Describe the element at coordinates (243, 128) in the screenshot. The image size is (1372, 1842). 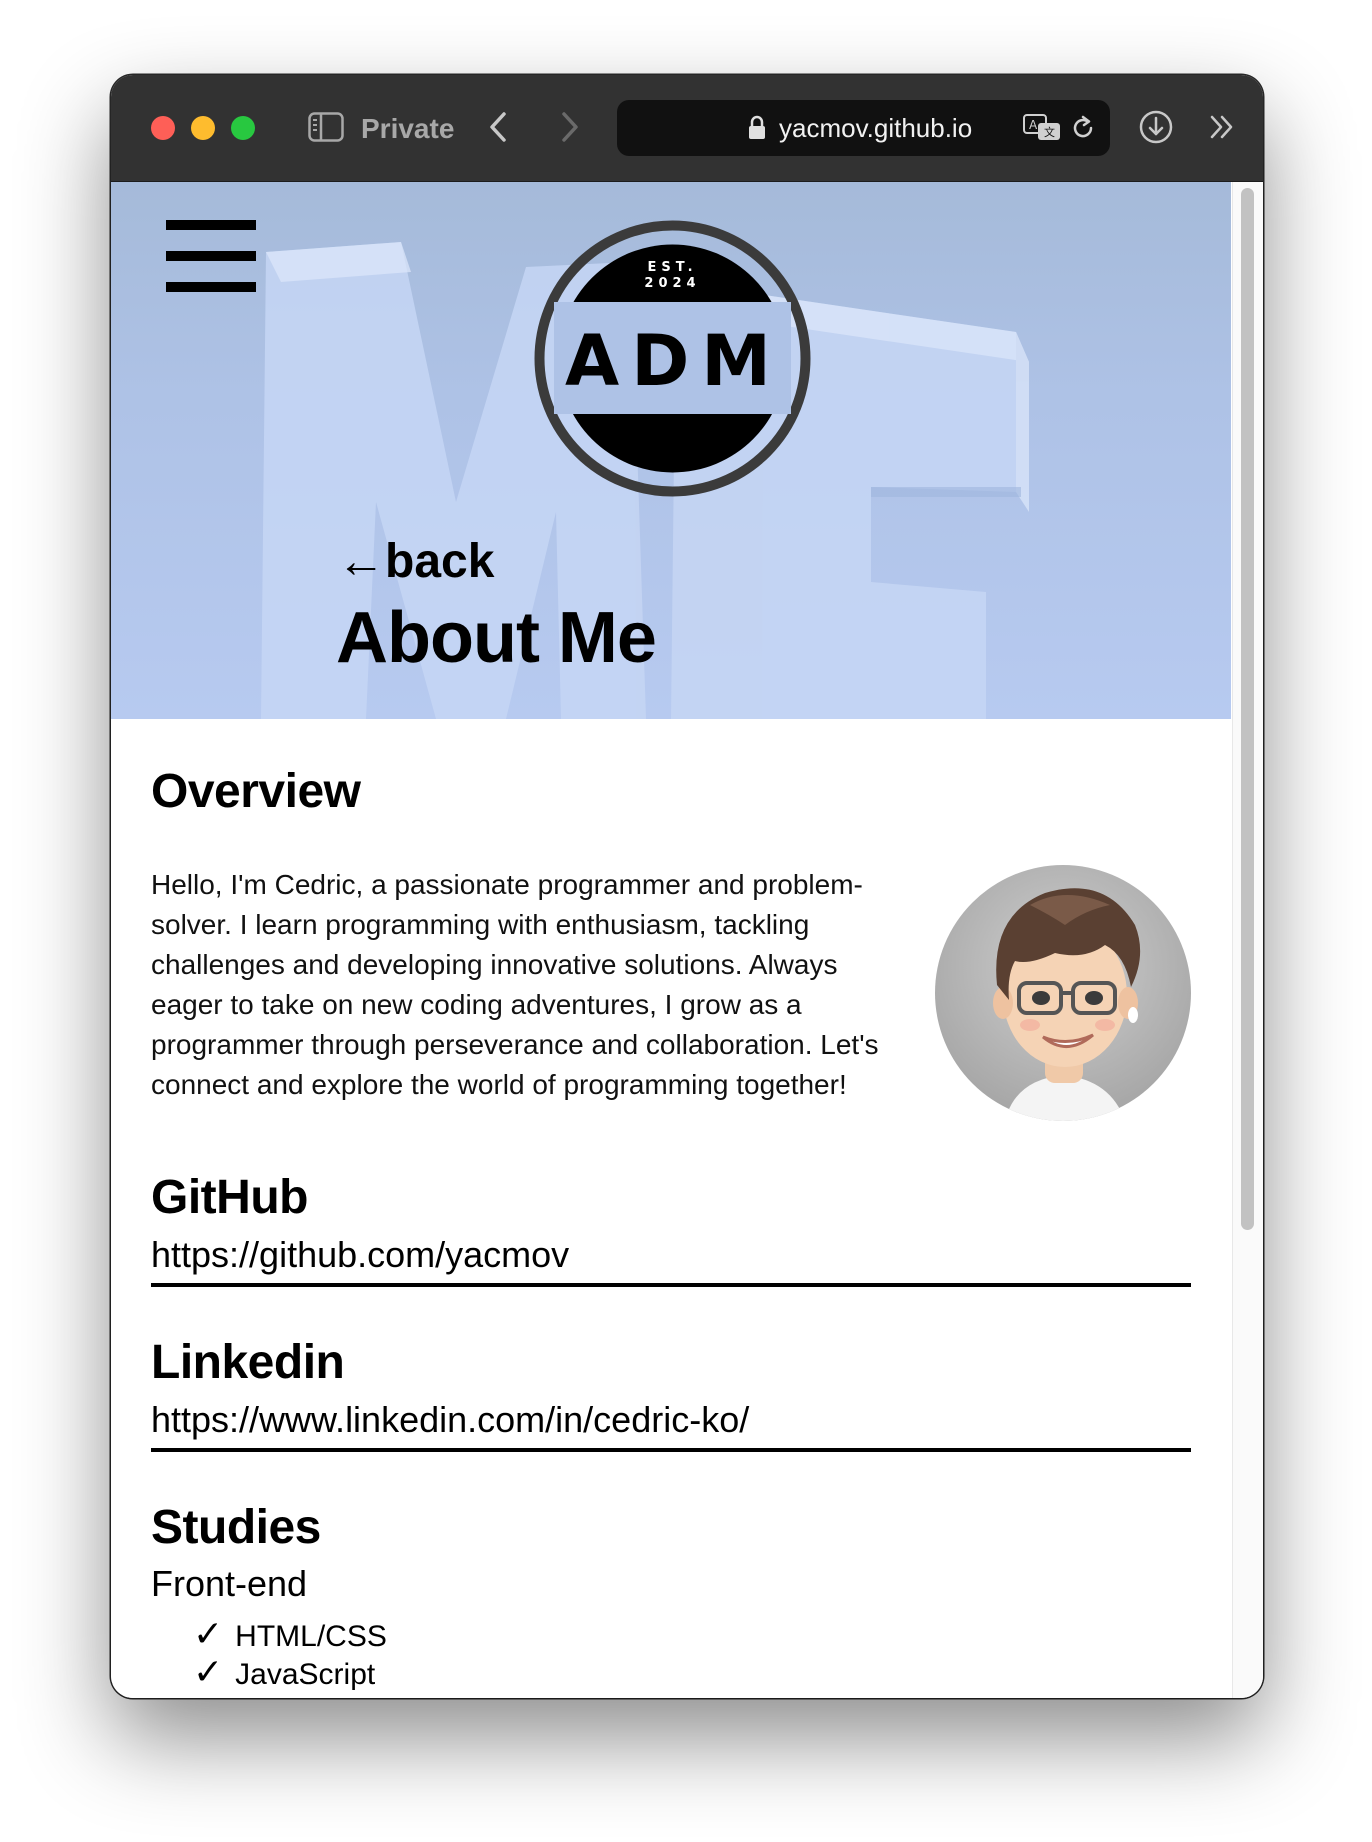
I see `zoom-window-button` at that location.